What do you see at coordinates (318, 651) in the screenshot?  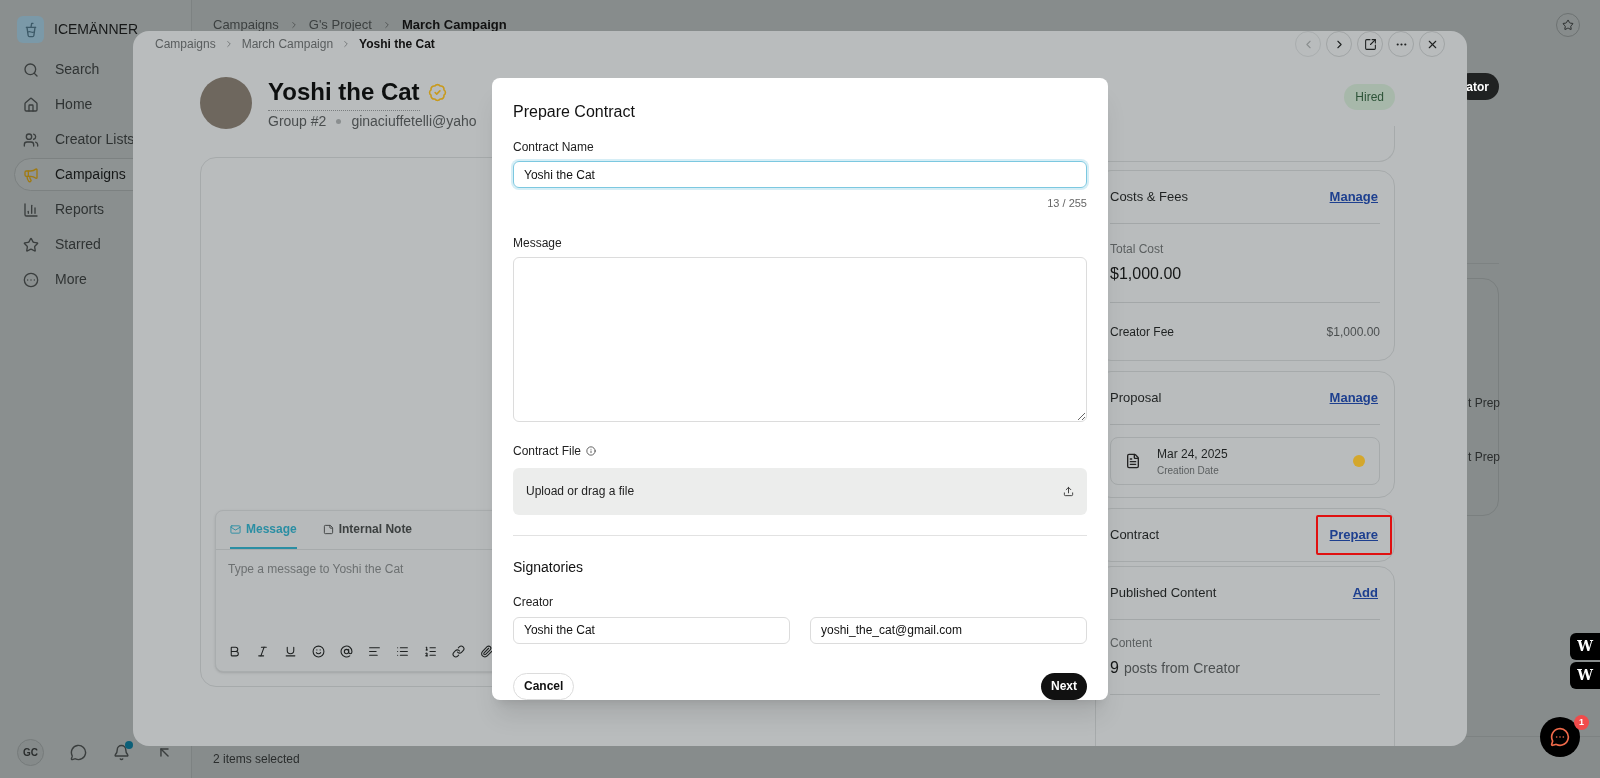 I see `emoji-icon` at bounding box center [318, 651].